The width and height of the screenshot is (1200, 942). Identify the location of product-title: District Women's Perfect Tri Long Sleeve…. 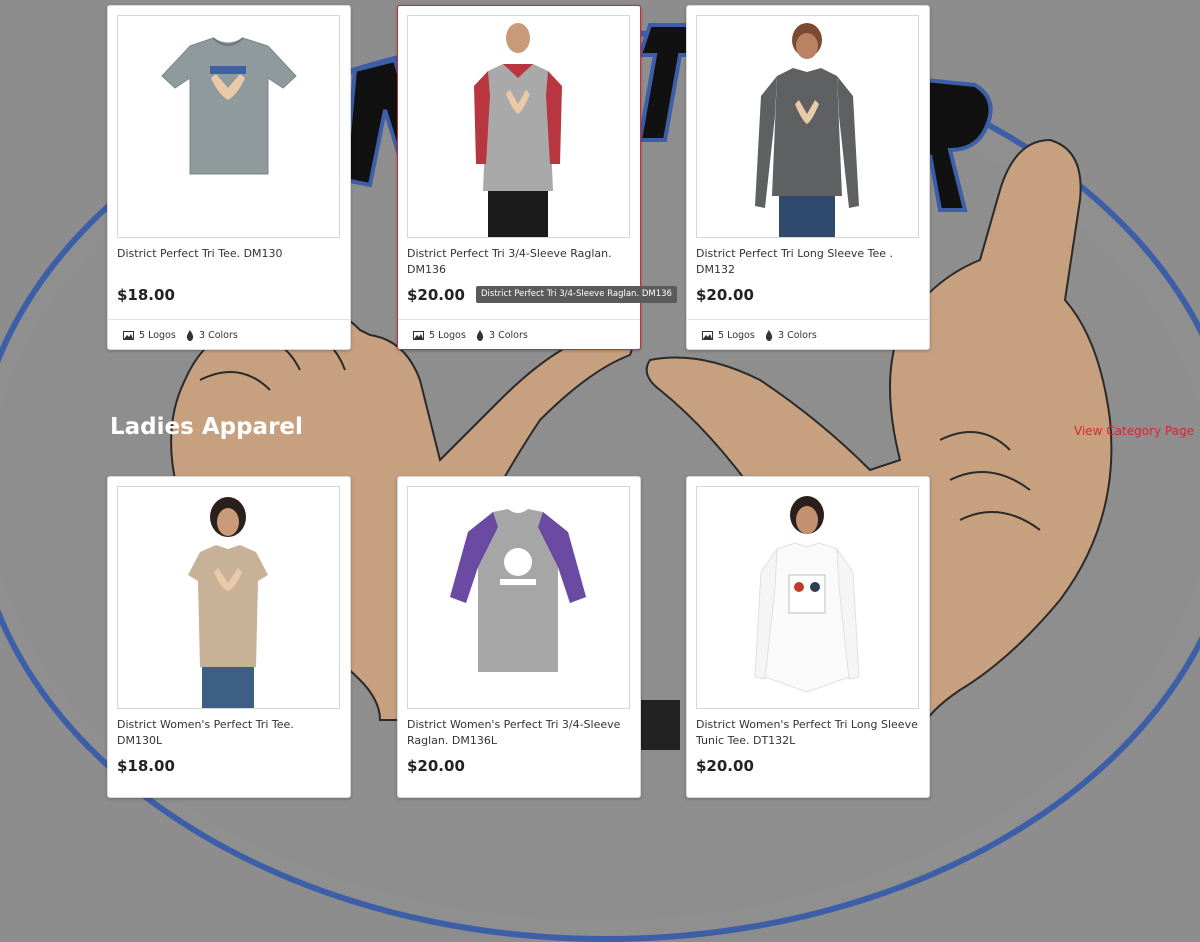
(808, 733).